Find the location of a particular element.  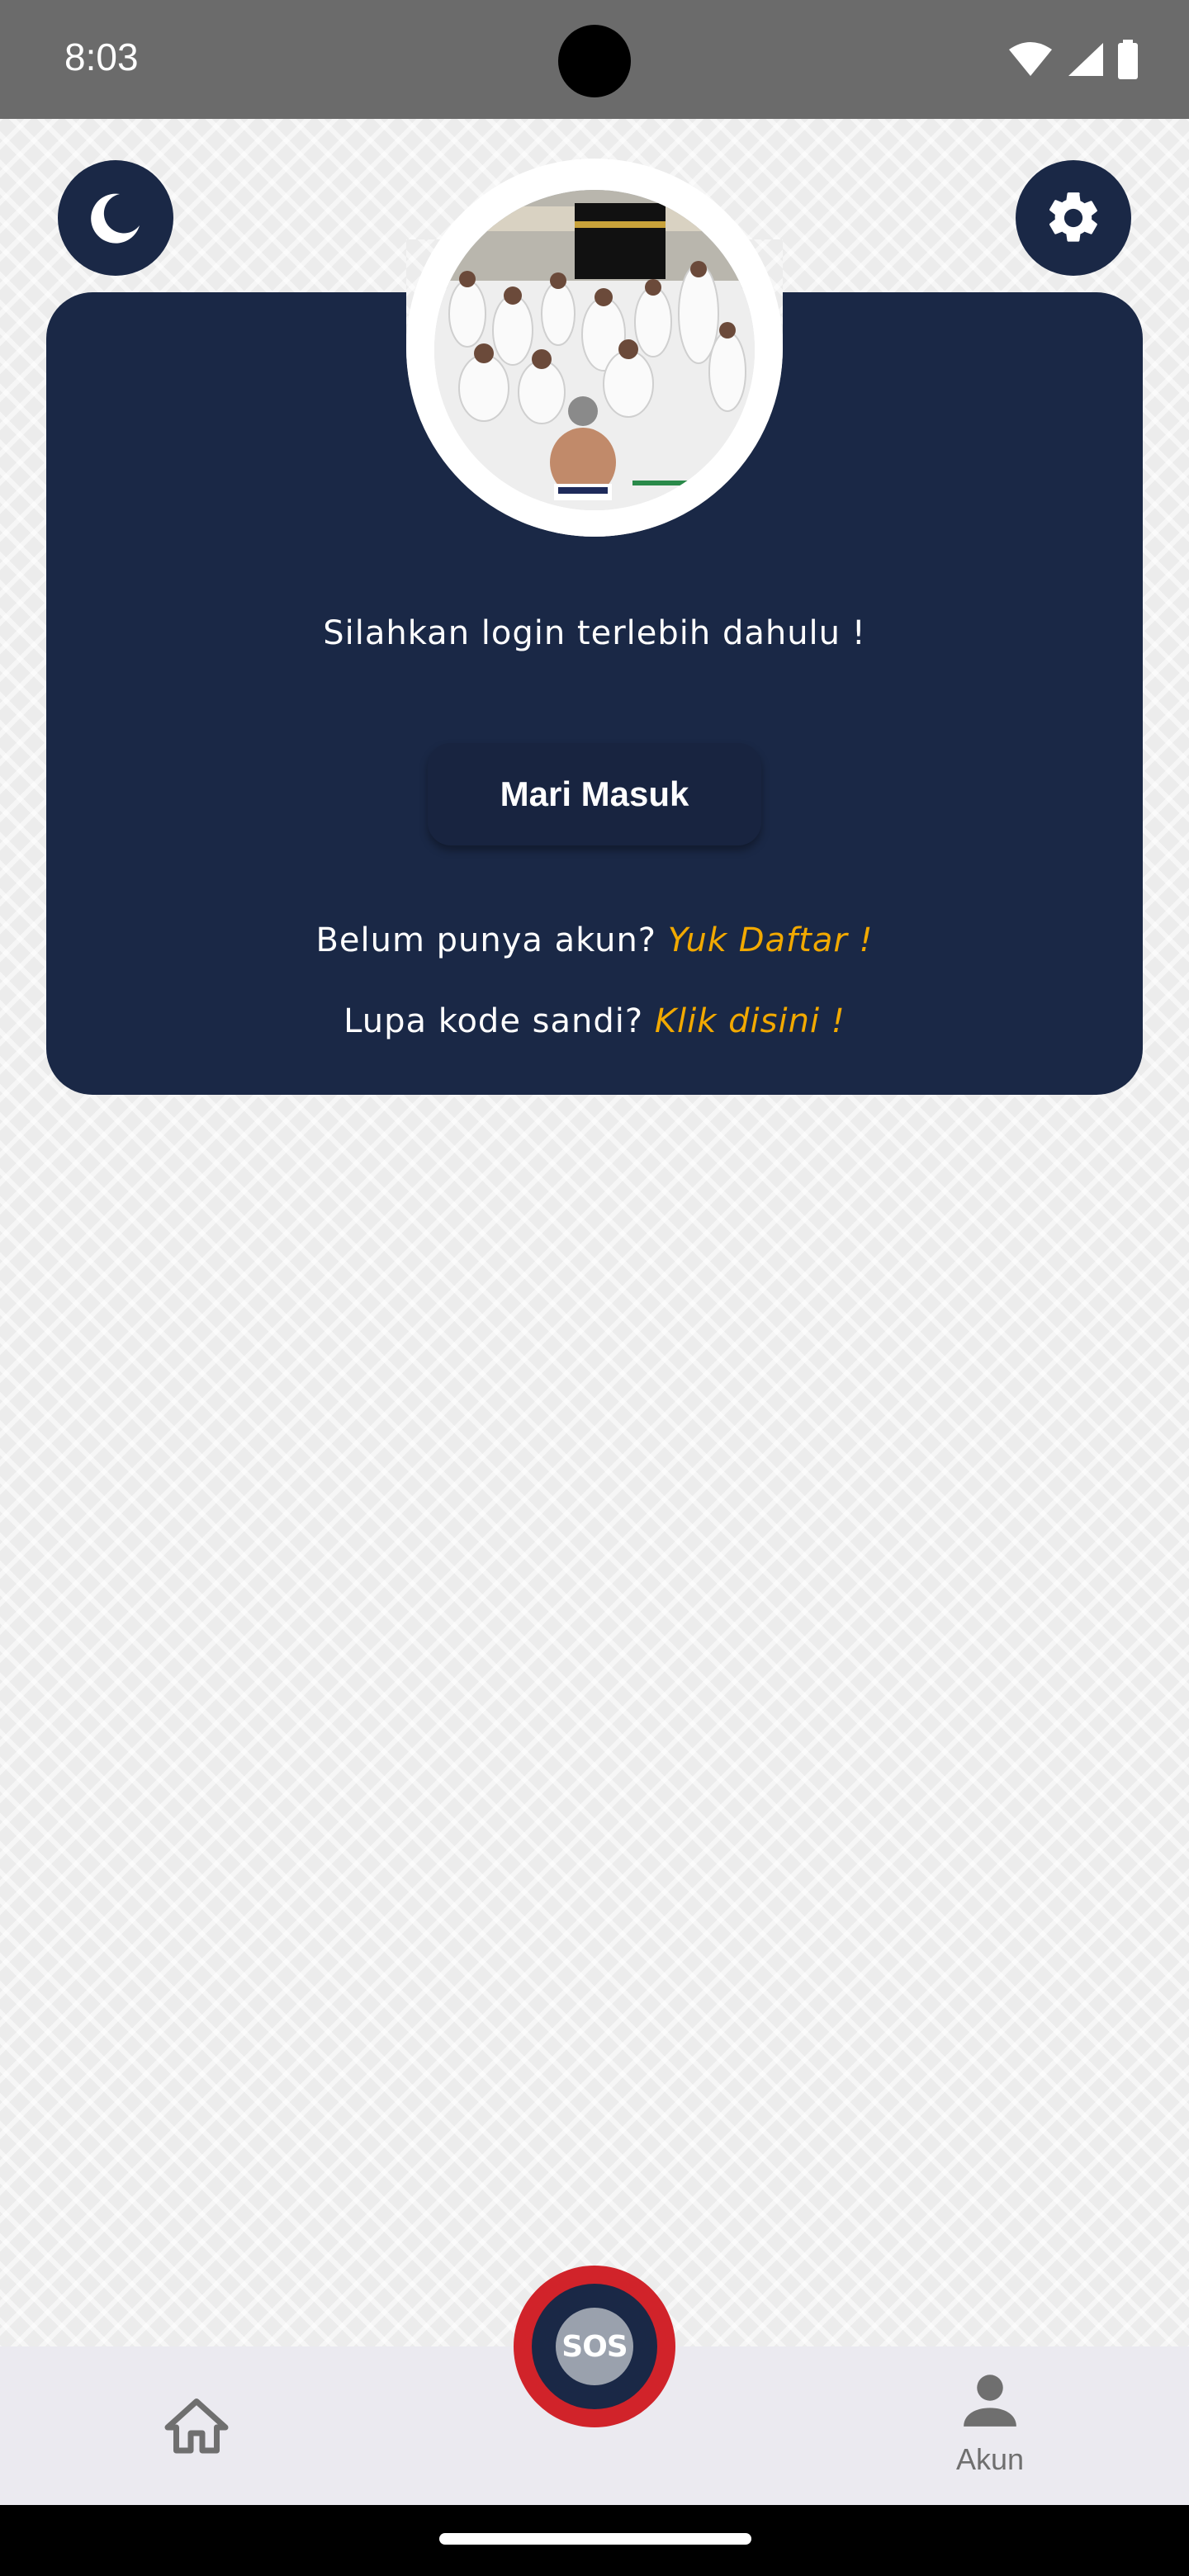

status-icons is located at coordinates (1073, 59).